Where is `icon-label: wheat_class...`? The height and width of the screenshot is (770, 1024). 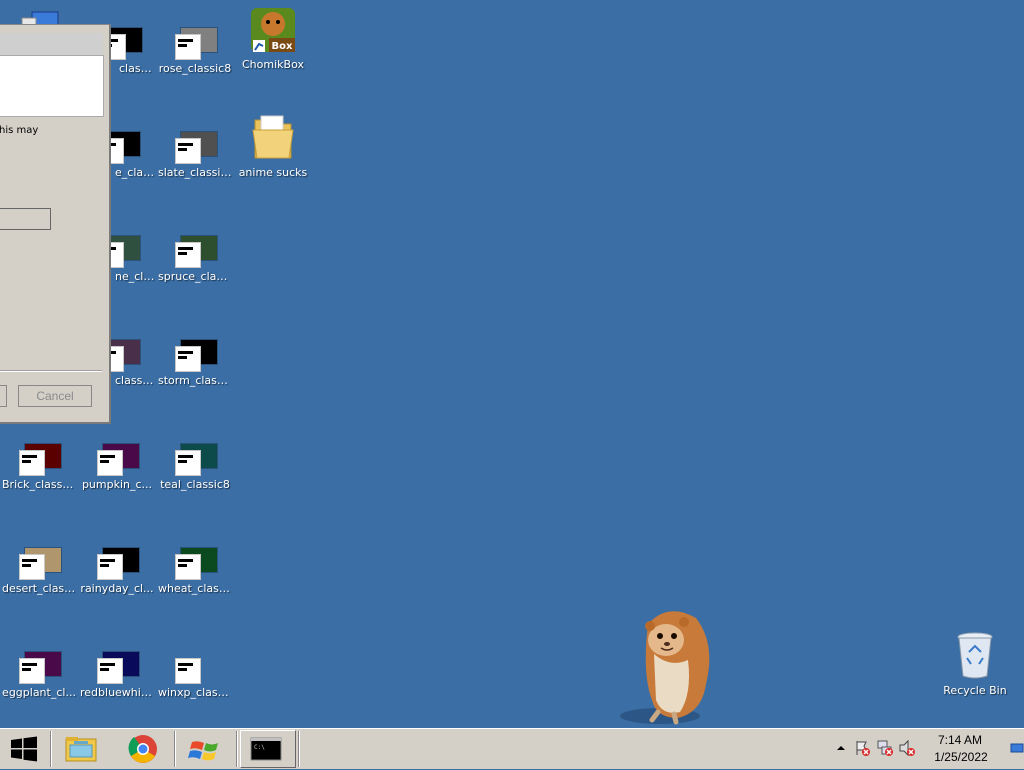 icon-label: wheat_class... is located at coordinates (195, 588).